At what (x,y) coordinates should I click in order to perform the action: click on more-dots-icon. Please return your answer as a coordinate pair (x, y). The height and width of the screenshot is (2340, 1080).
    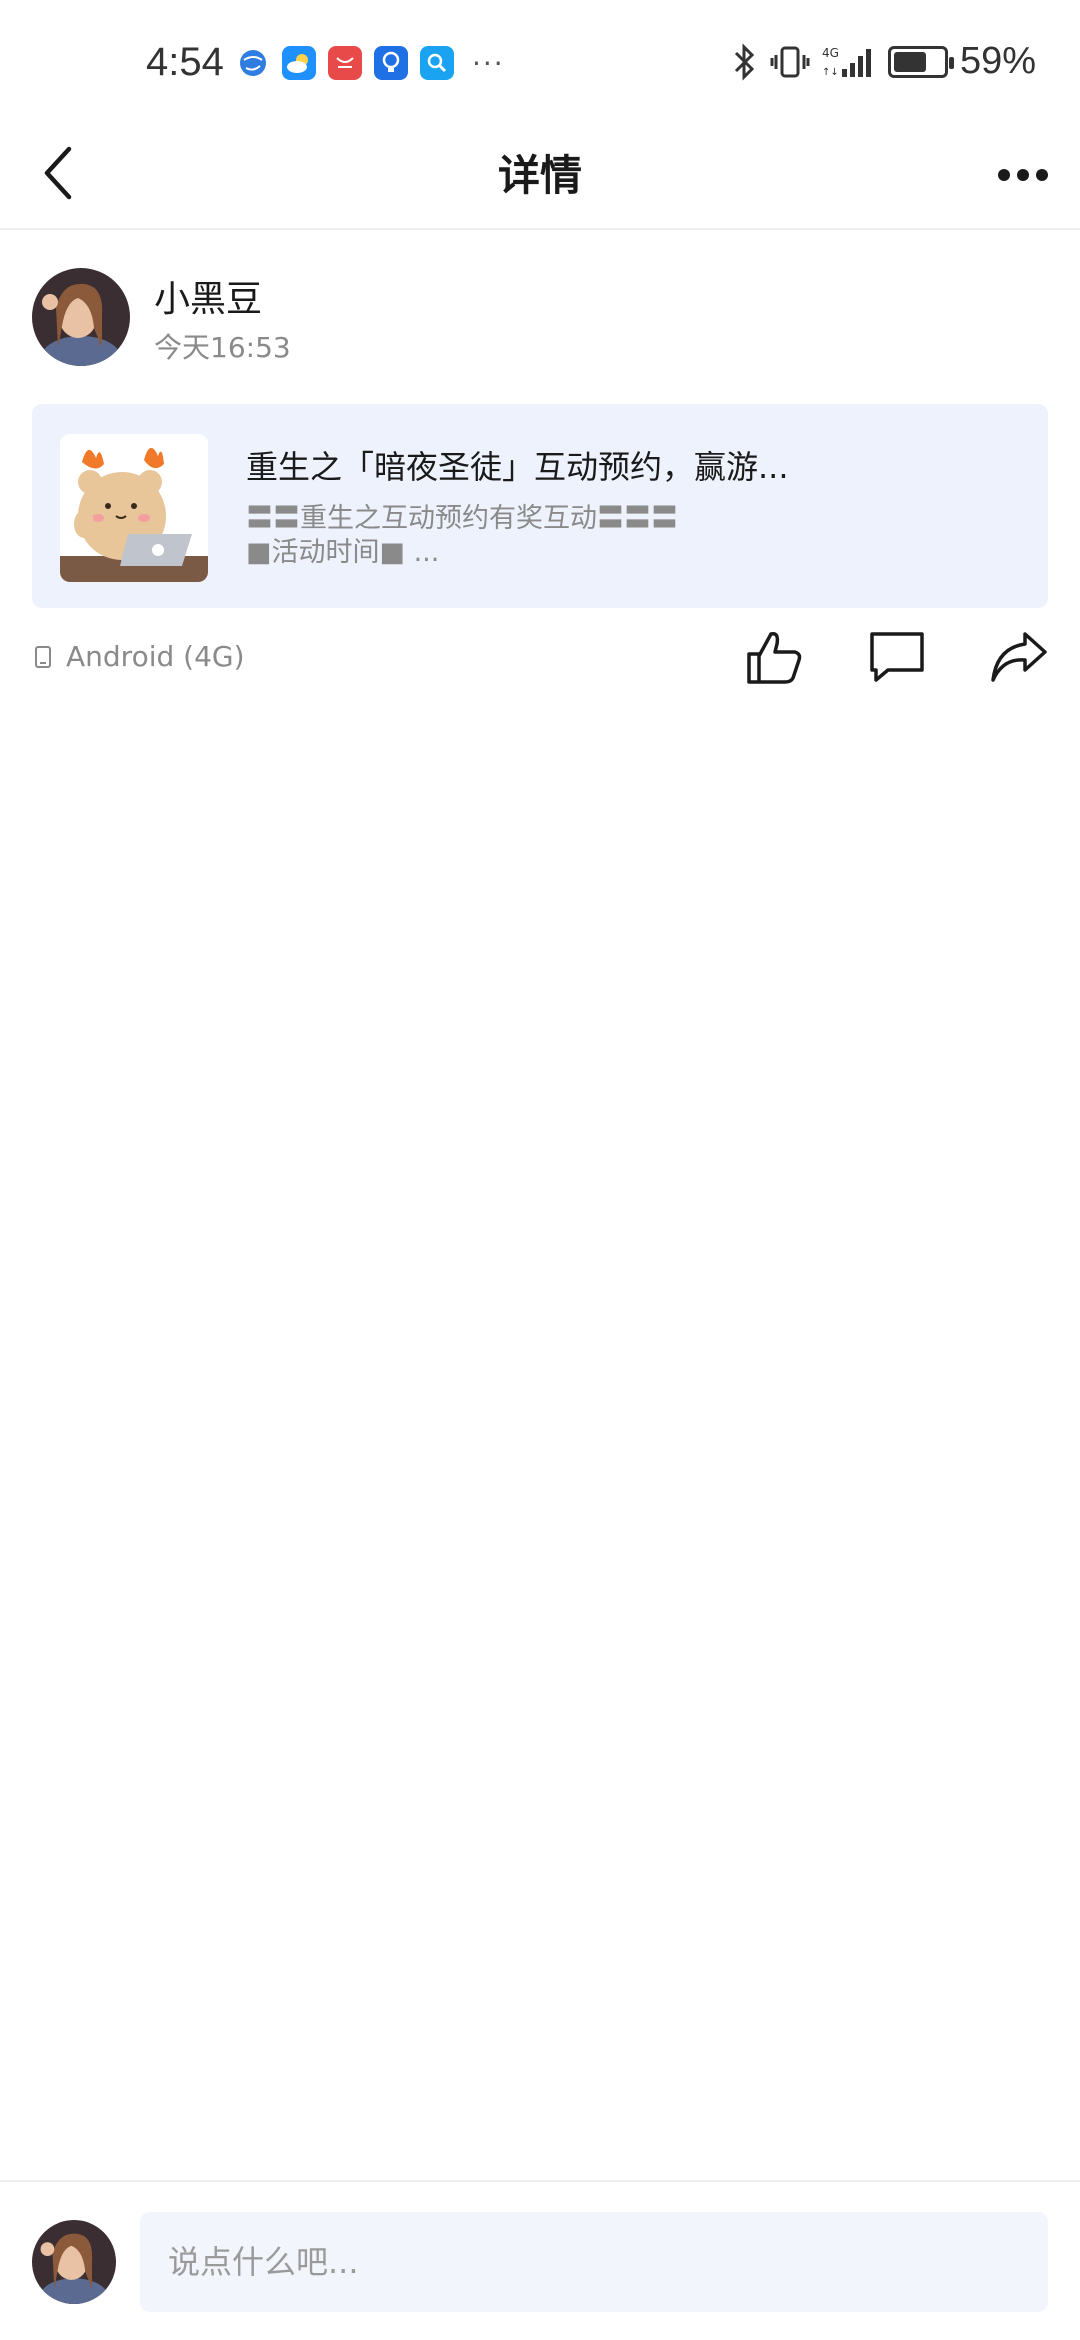
    Looking at the image, I should click on (1023, 175).